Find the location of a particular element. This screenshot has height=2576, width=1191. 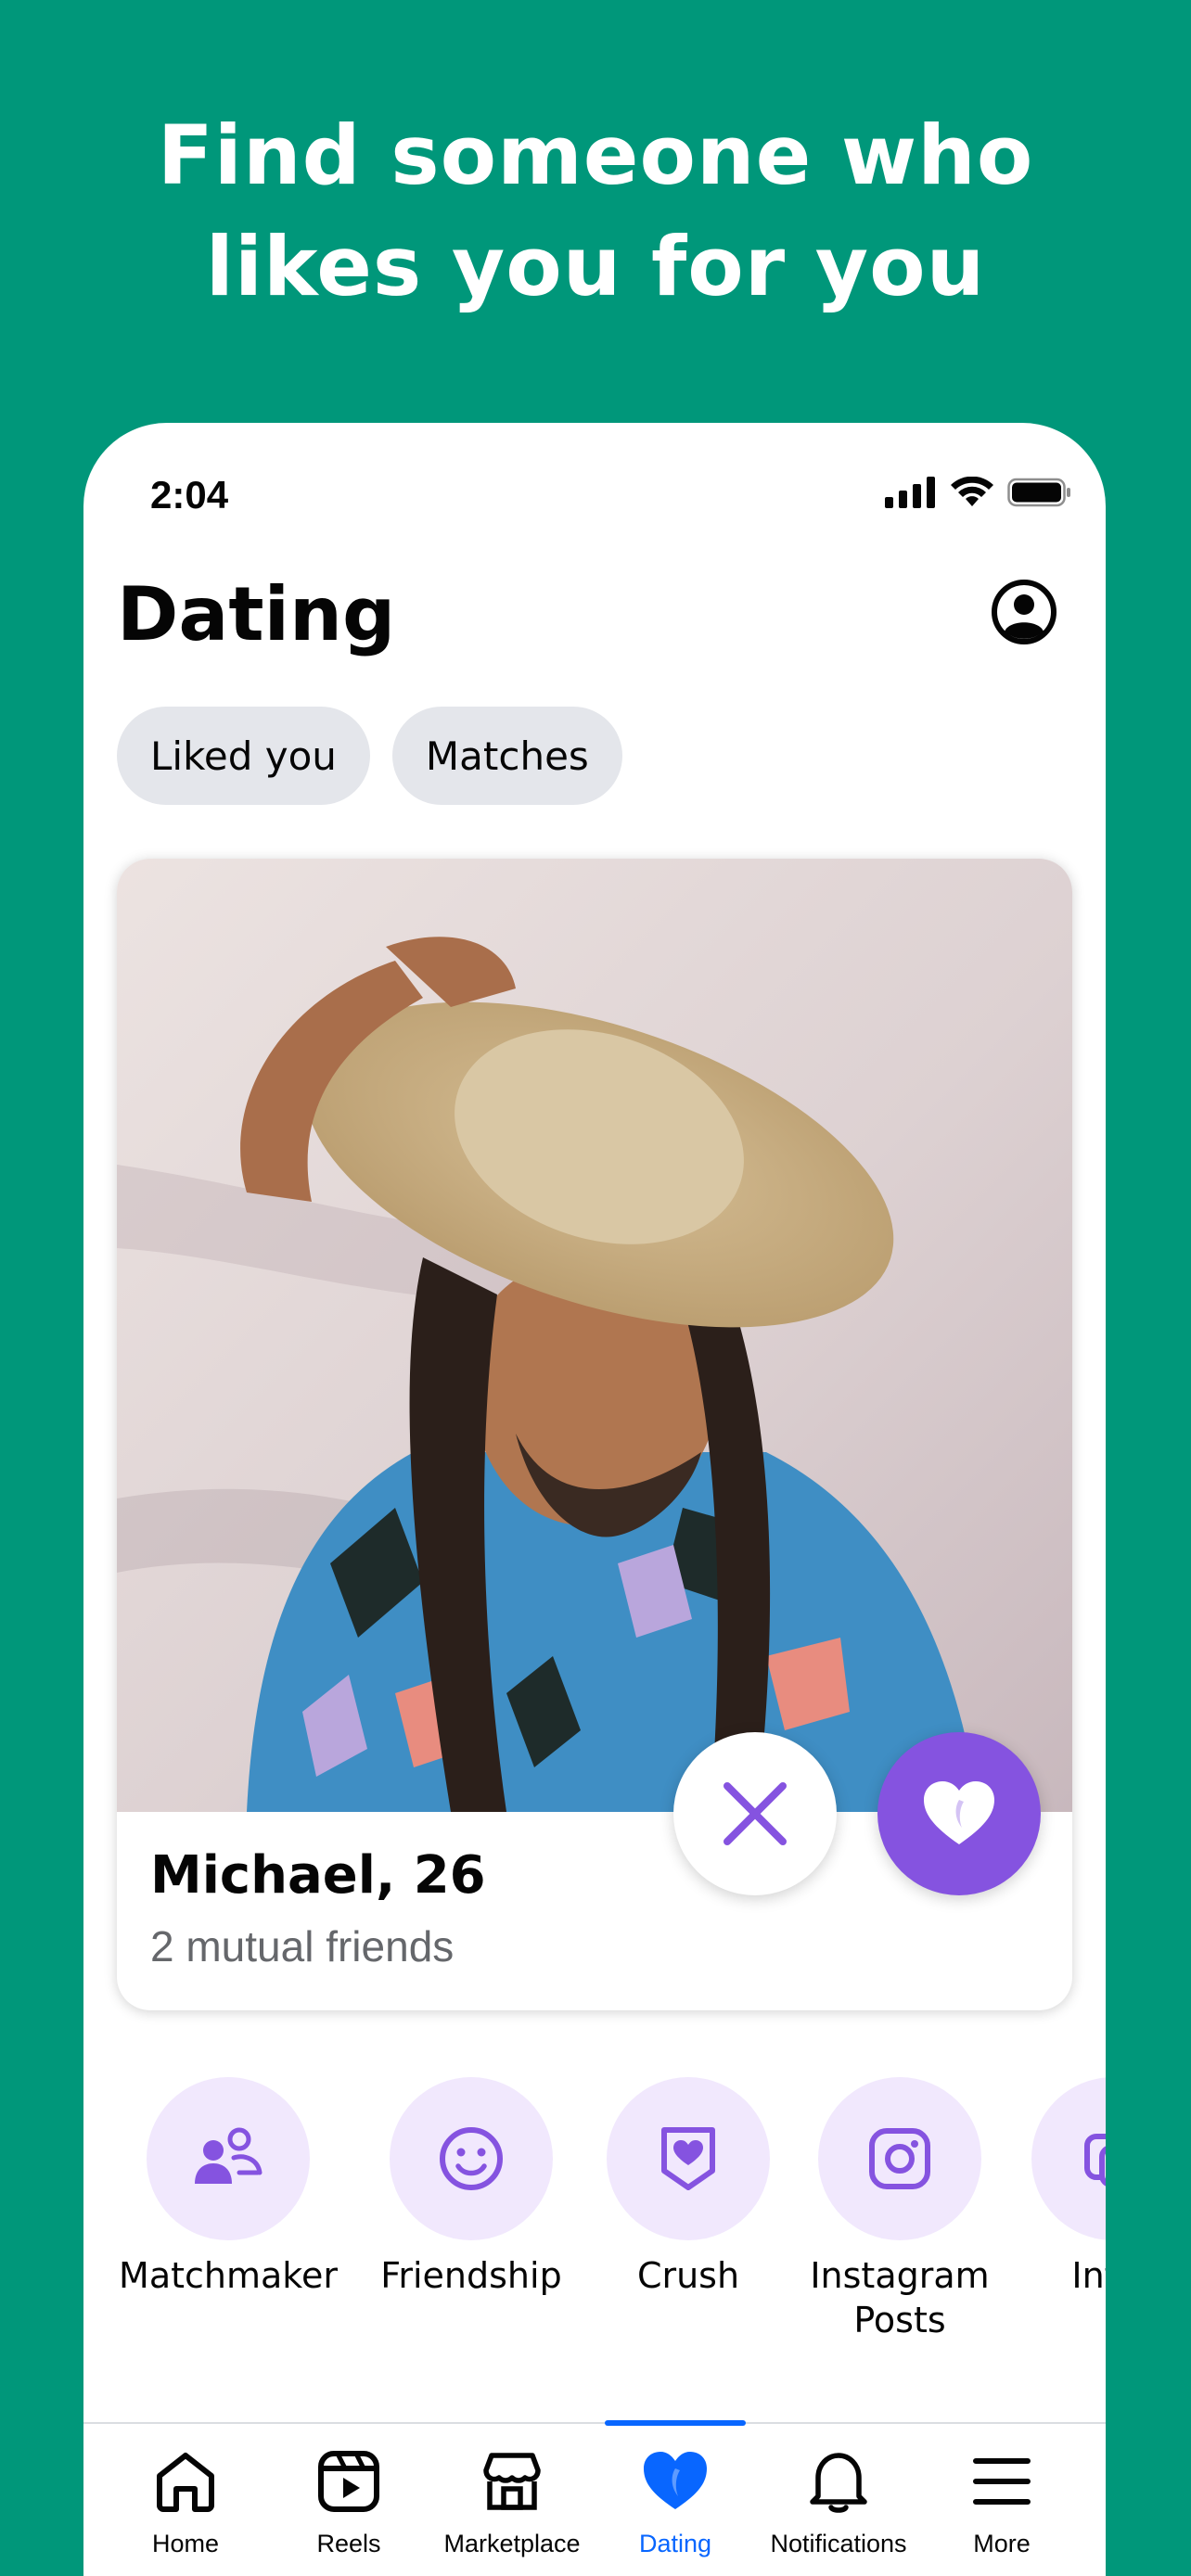

interests-icon is located at coordinates (1095, 2160).